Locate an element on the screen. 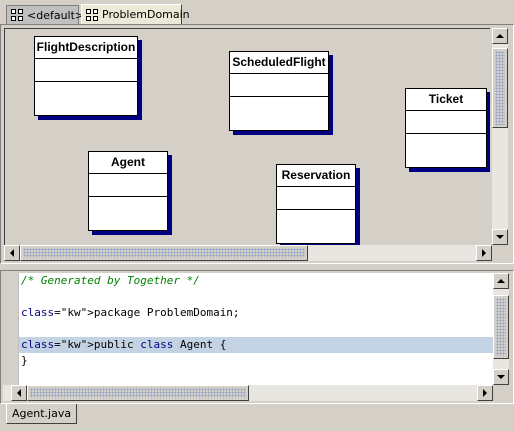  class-box-scheduledflight: ScheduledFlight is located at coordinates (279, 91).